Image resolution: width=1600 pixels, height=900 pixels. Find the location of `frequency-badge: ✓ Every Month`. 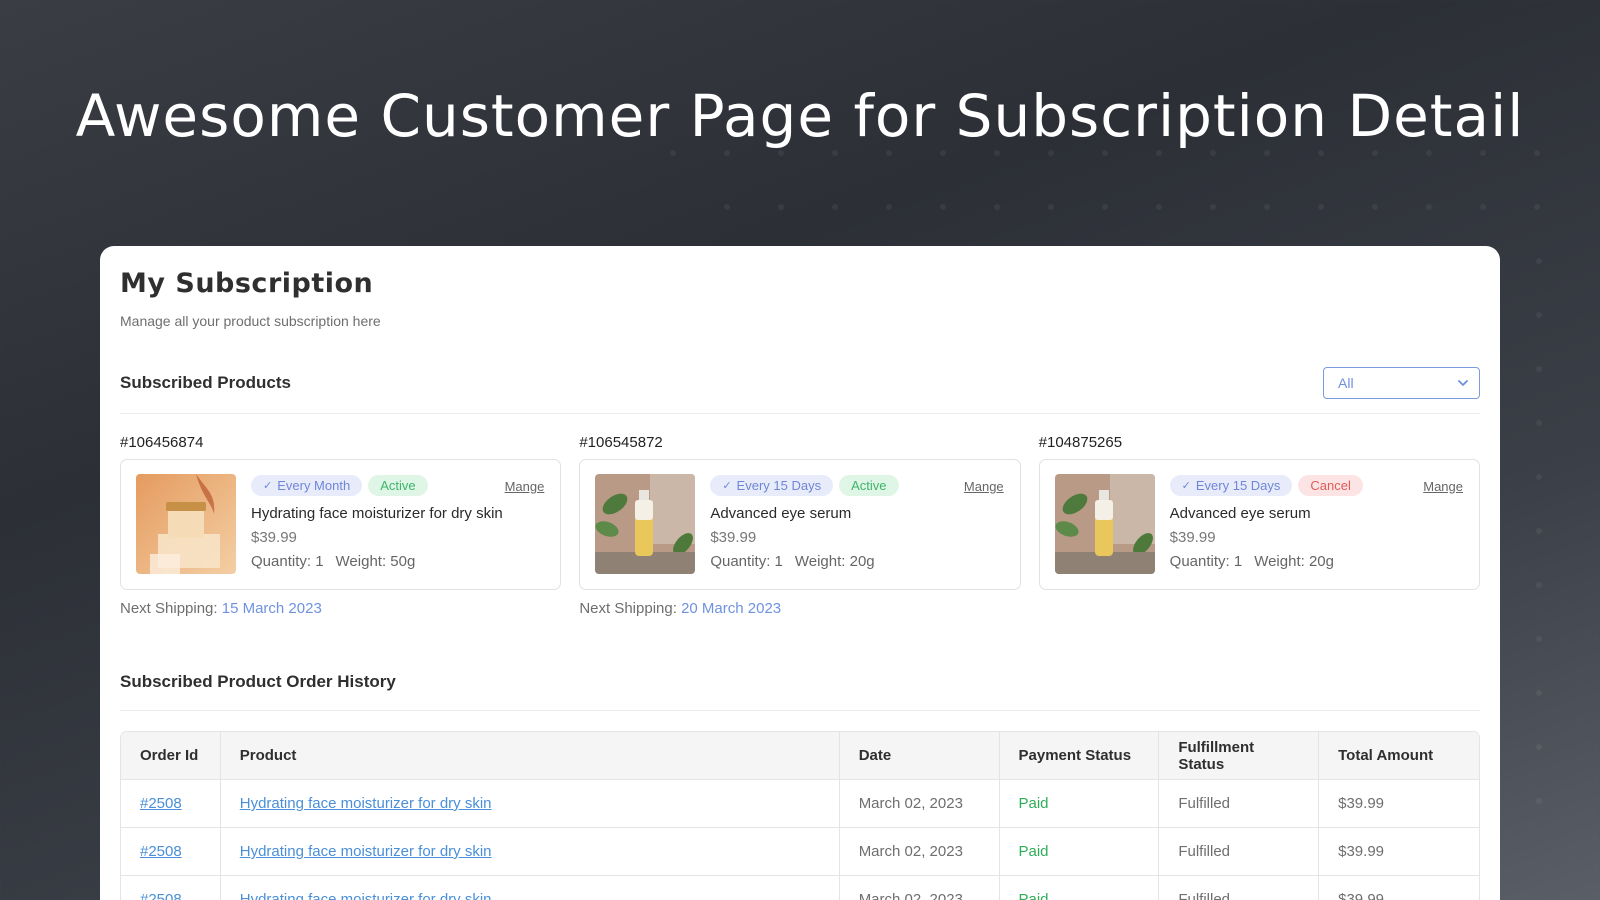

frequency-badge: ✓ Every Month is located at coordinates (307, 485).